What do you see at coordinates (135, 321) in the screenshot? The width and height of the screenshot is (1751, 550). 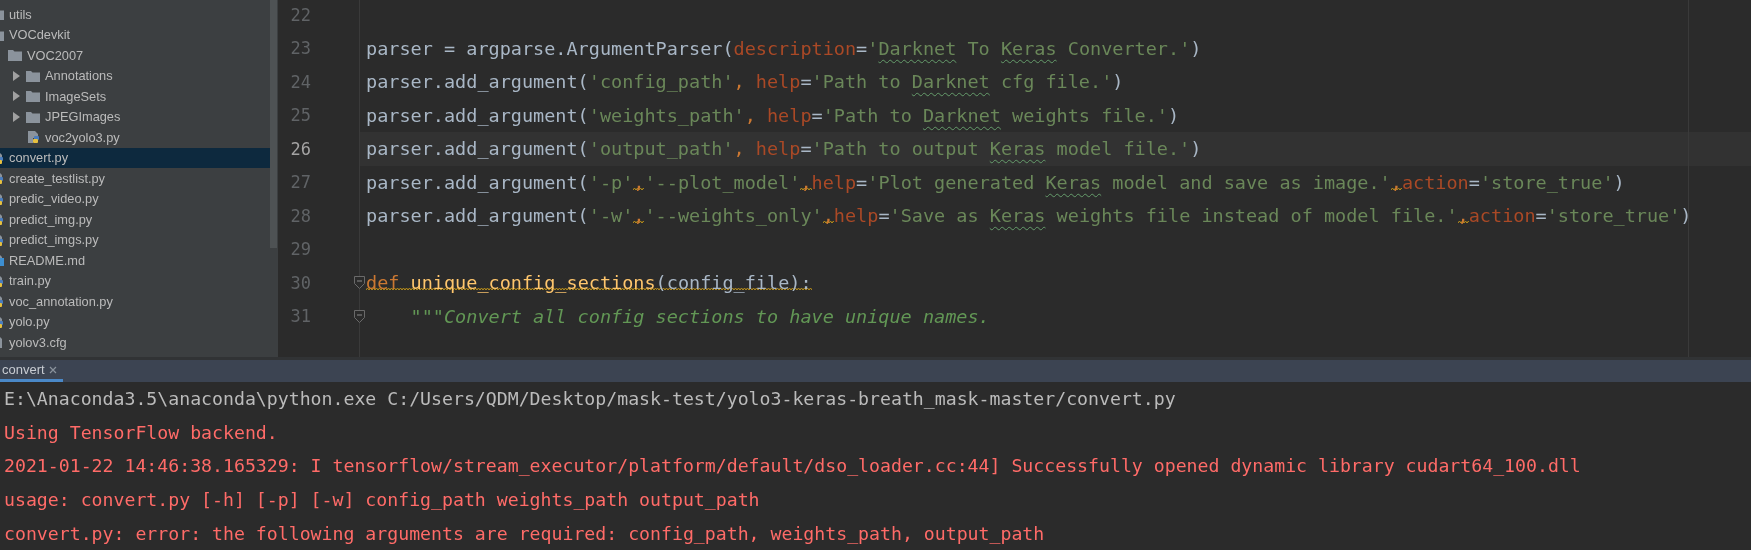 I see `tree-item: yolo.py` at bounding box center [135, 321].